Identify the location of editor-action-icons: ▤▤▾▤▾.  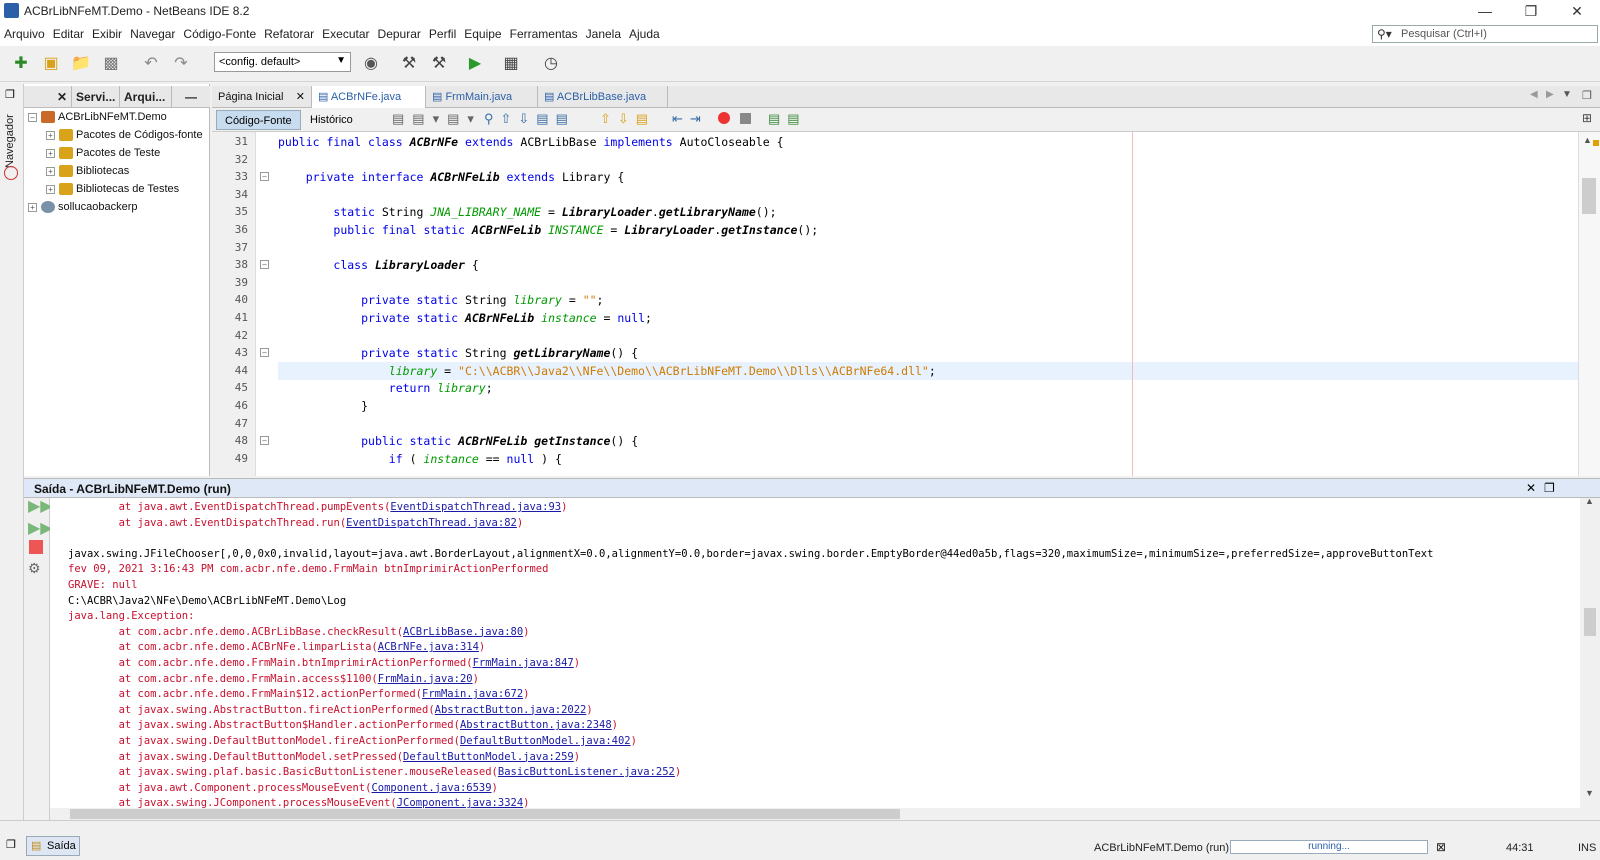
(437, 119).